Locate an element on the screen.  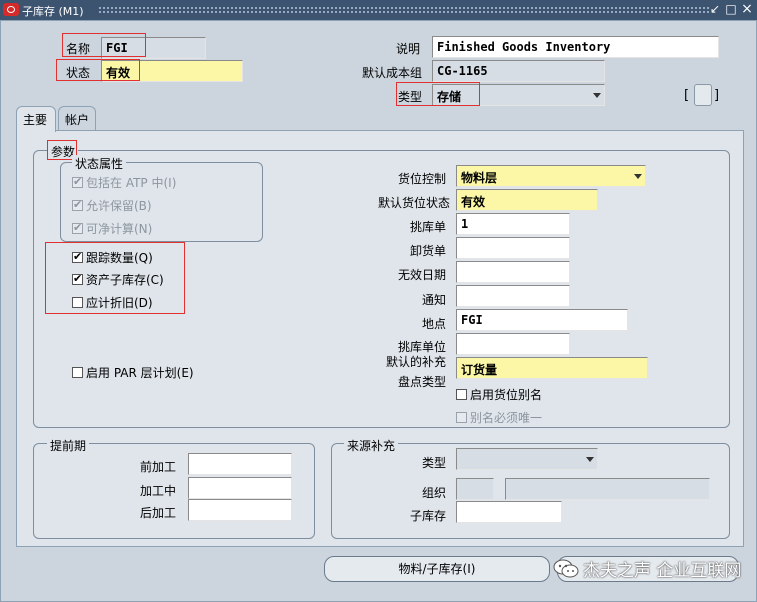
picking-uom-field is located at coordinates (513, 344).